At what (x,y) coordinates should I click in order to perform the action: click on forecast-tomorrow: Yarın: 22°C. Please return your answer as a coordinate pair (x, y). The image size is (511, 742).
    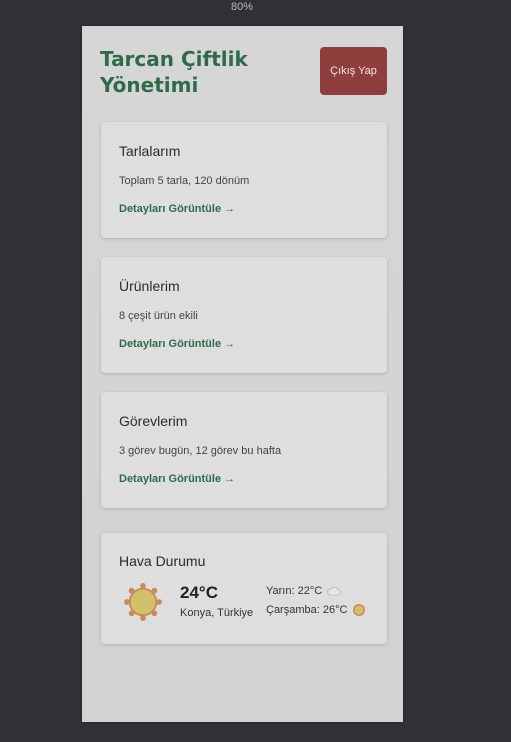
    Looking at the image, I should click on (304, 591).